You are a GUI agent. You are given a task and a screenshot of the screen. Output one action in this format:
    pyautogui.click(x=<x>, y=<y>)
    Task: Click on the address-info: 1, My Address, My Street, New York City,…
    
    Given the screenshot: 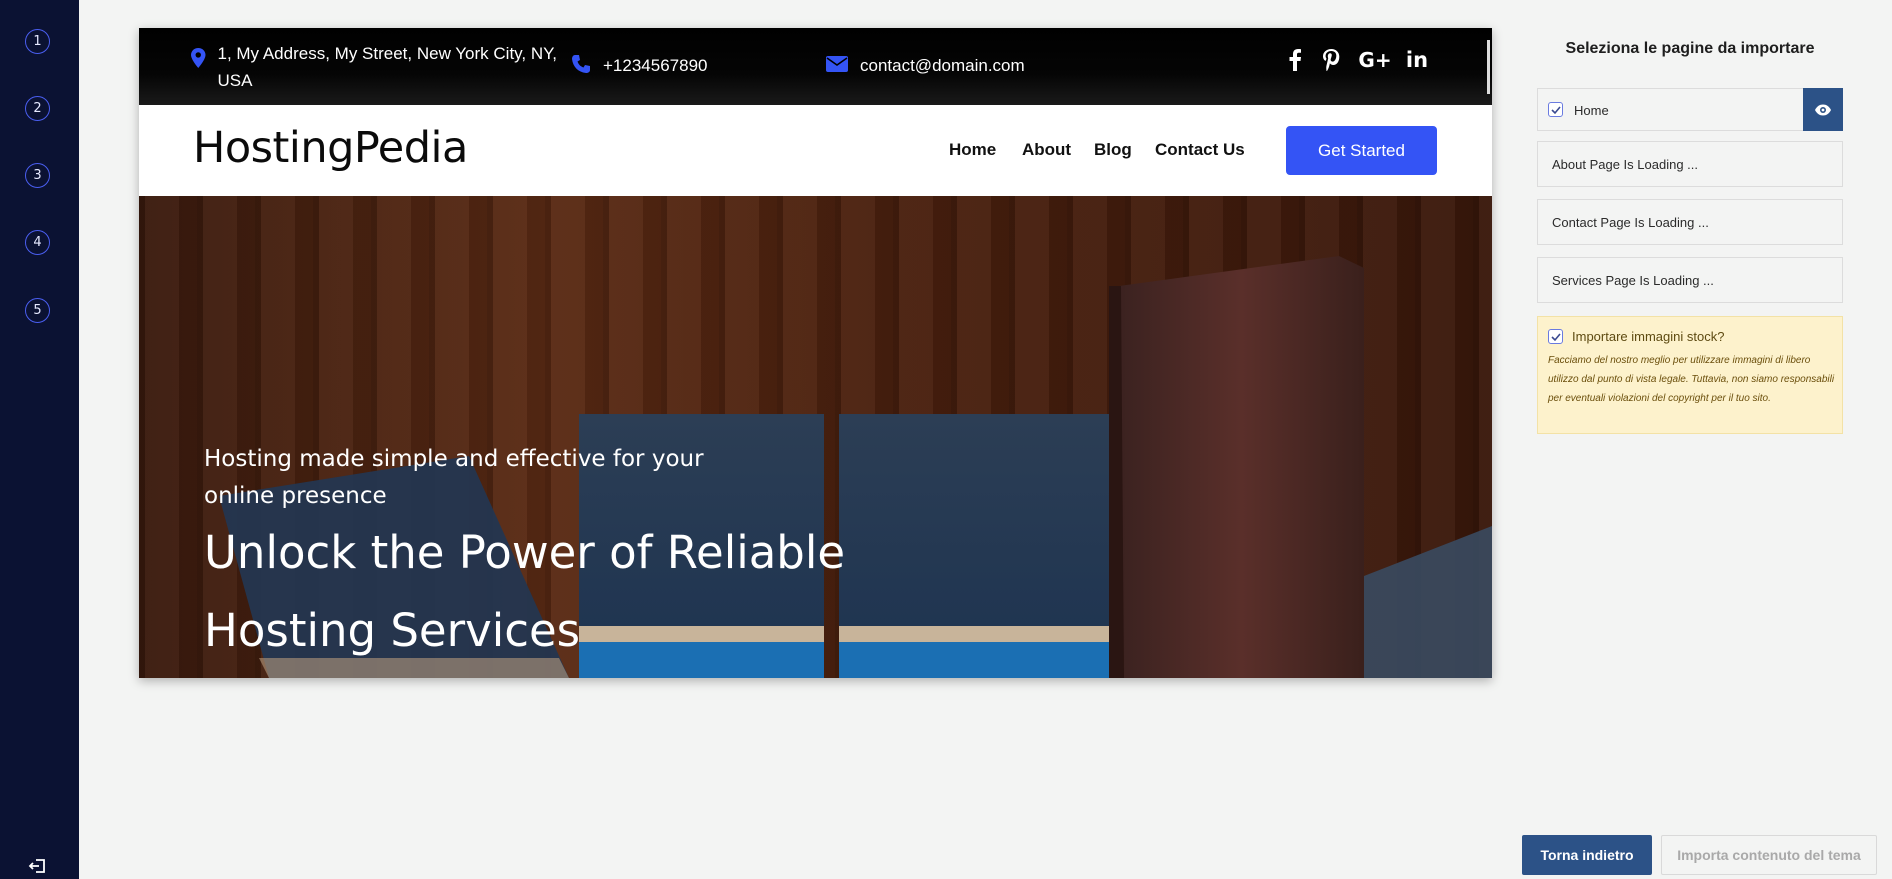 What is the action you would take?
    pyautogui.click(x=376, y=67)
    